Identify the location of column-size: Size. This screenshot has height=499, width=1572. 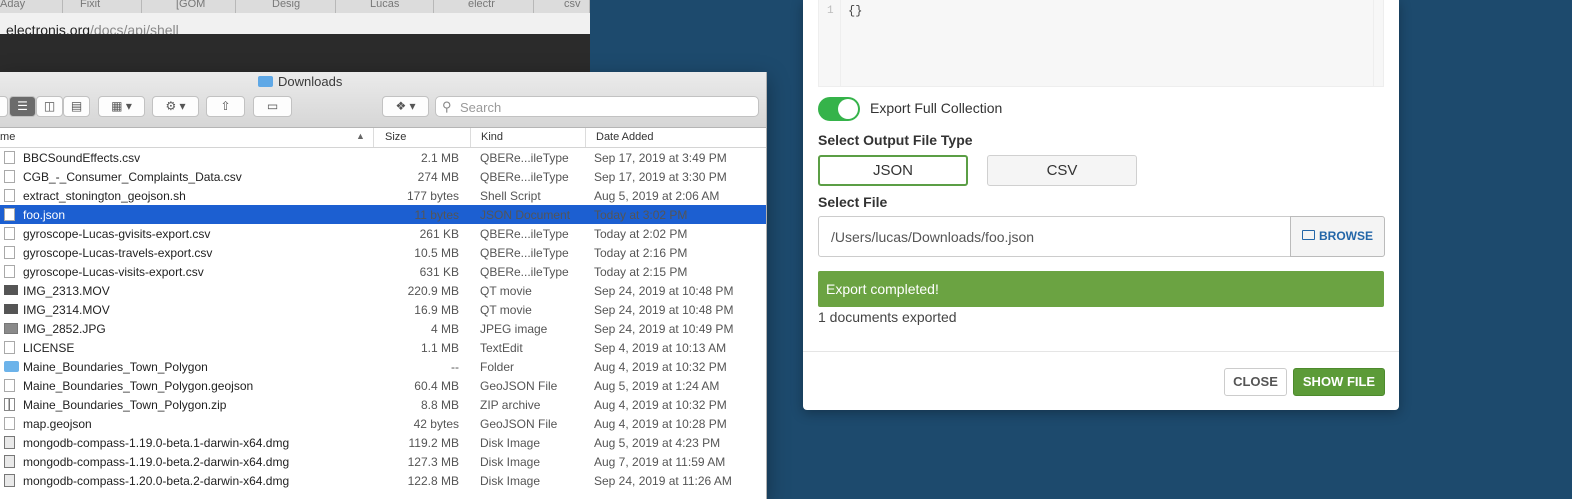
(395, 137).